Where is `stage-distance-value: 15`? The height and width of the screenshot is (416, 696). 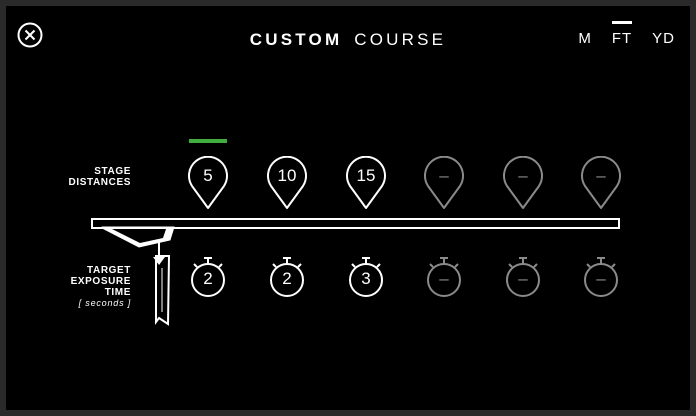 stage-distance-value: 15 is located at coordinates (366, 175).